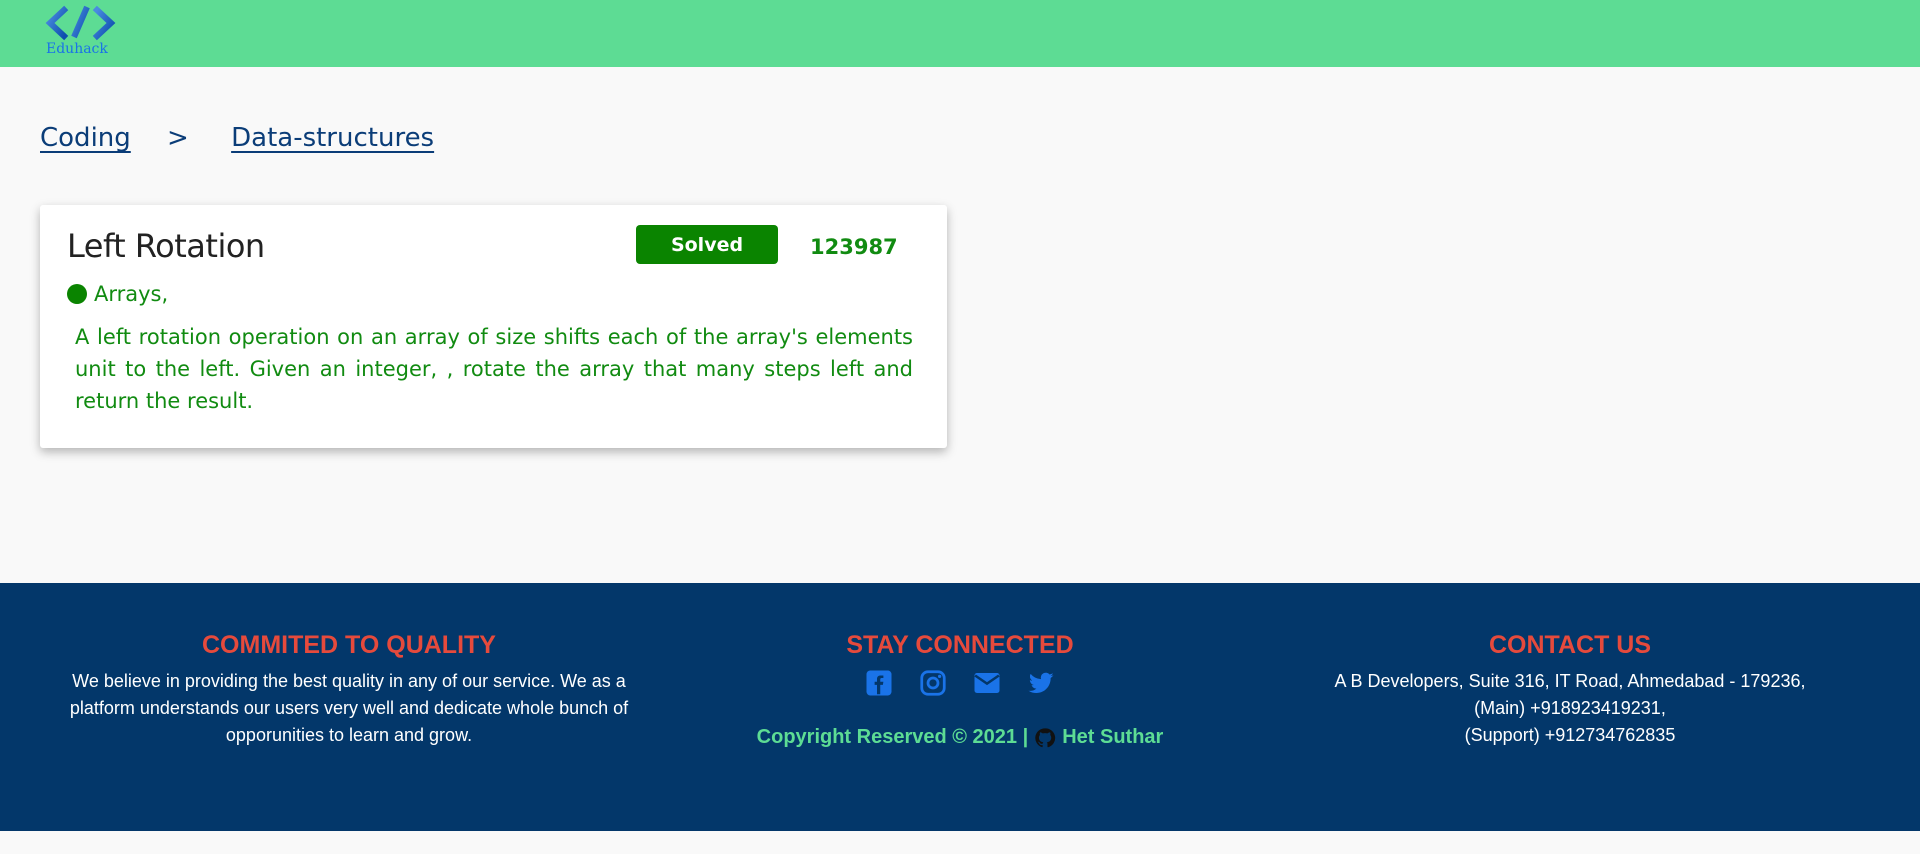 The width and height of the screenshot is (1920, 854). I want to click on mail-icon, so click(987, 683).